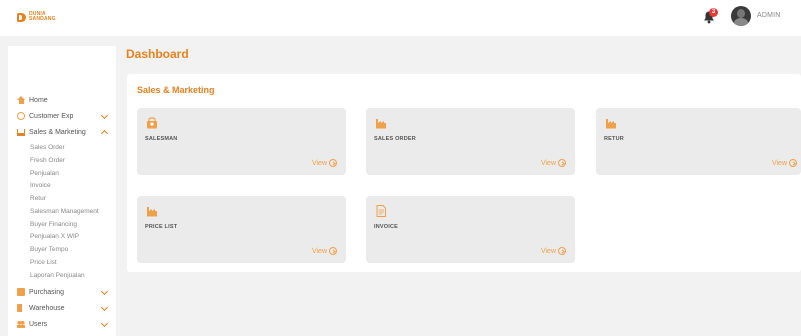 The height and width of the screenshot is (336, 801). What do you see at coordinates (21, 132) in the screenshot?
I see `cart-icon` at bounding box center [21, 132].